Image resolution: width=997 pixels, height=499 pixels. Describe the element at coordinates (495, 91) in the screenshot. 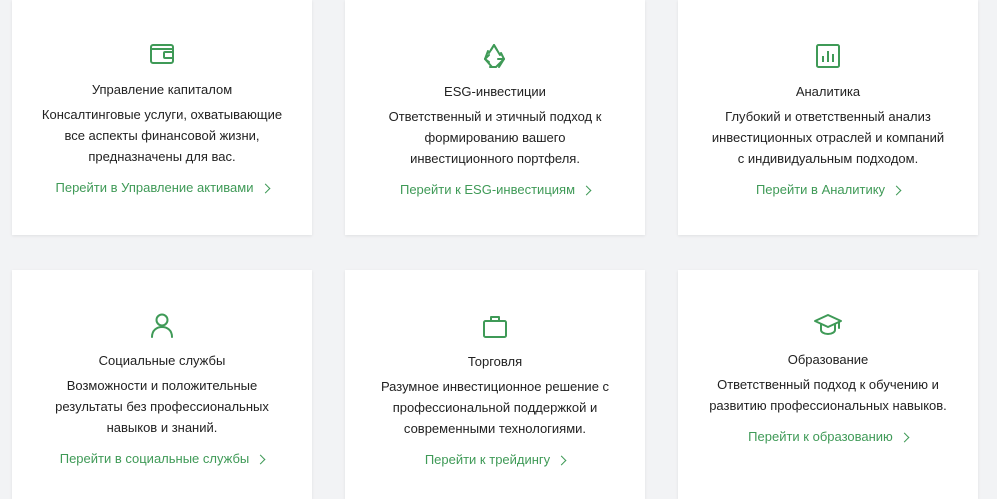

I see `card-title: ESG-инвестиции` at that location.